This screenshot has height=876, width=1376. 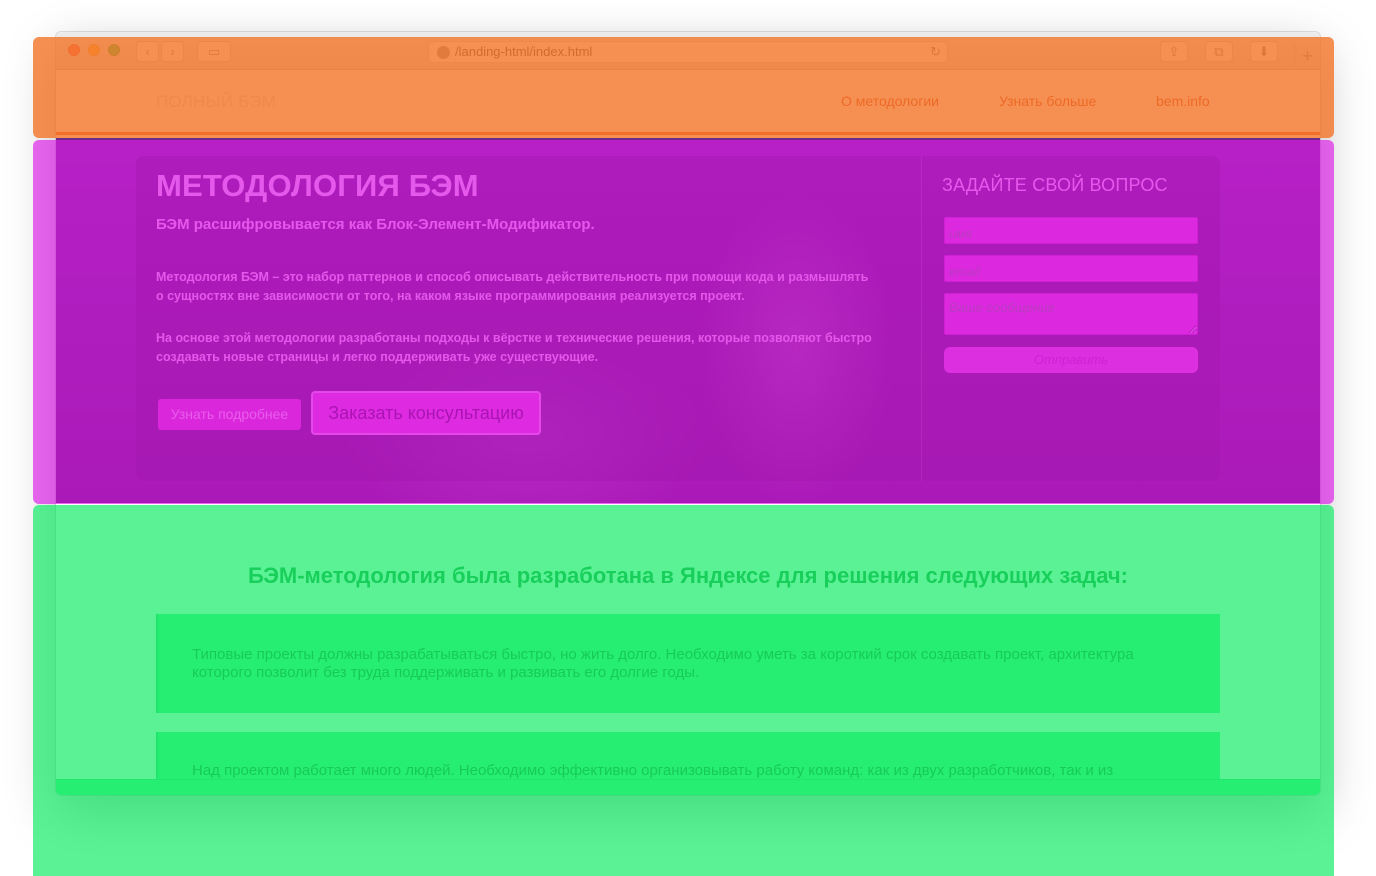 I want to click on order-consultation-button: Заказать консультацию, so click(x=426, y=413).